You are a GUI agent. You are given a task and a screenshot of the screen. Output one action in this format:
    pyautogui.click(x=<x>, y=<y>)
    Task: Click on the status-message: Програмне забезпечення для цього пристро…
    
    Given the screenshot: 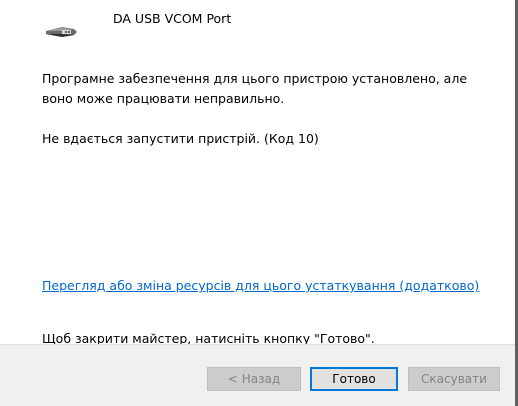 What is the action you would take?
    pyautogui.click(x=255, y=88)
    